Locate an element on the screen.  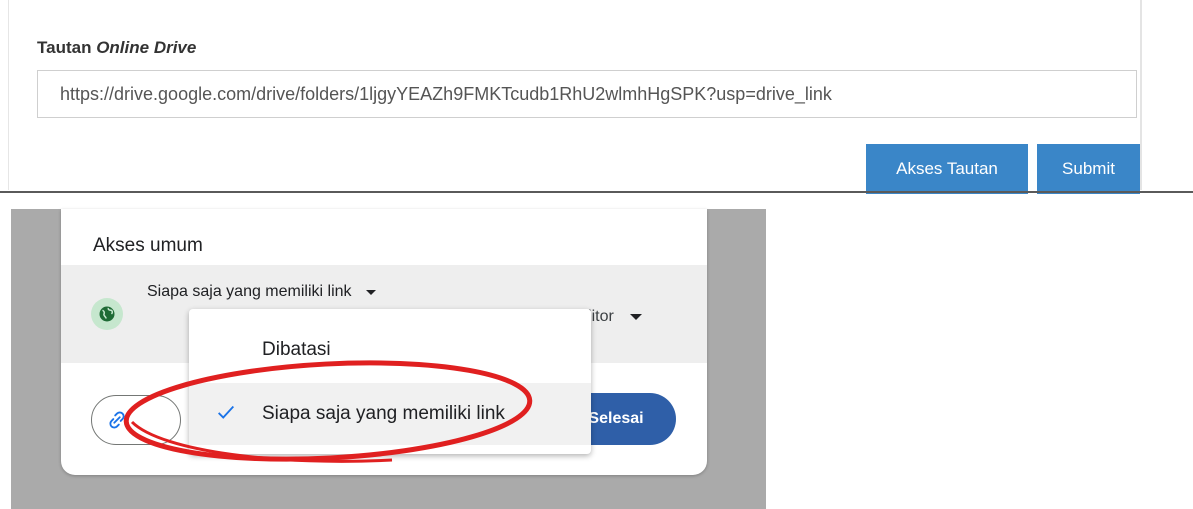
drive-link-label-italic: Online Drive is located at coordinates (146, 47).